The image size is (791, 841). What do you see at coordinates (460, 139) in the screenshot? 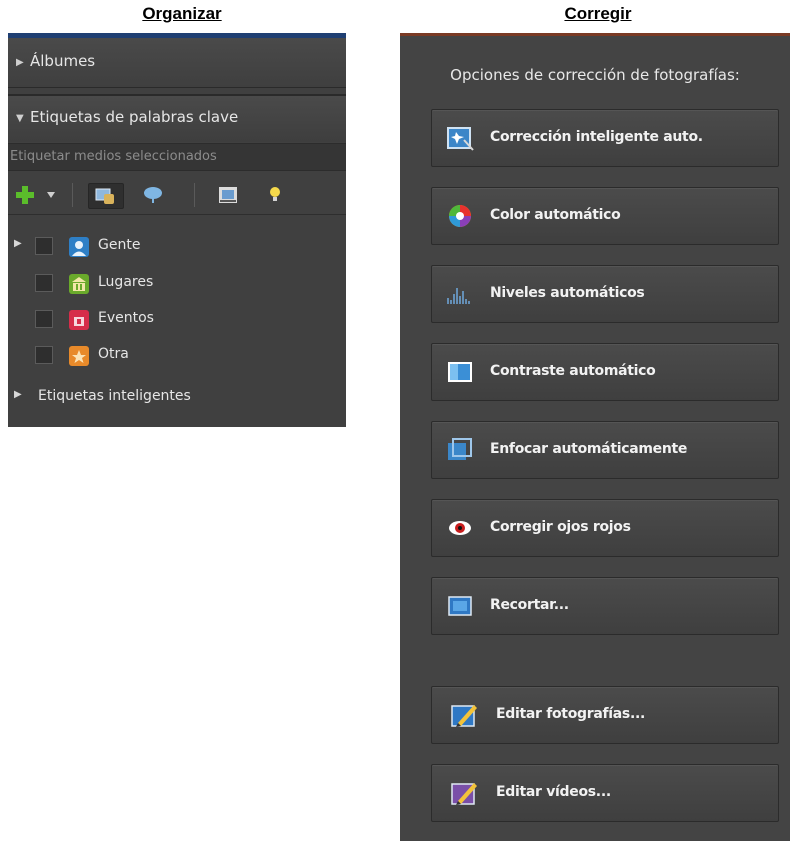
I see `smart-fix-icon` at bounding box center [460, 139].